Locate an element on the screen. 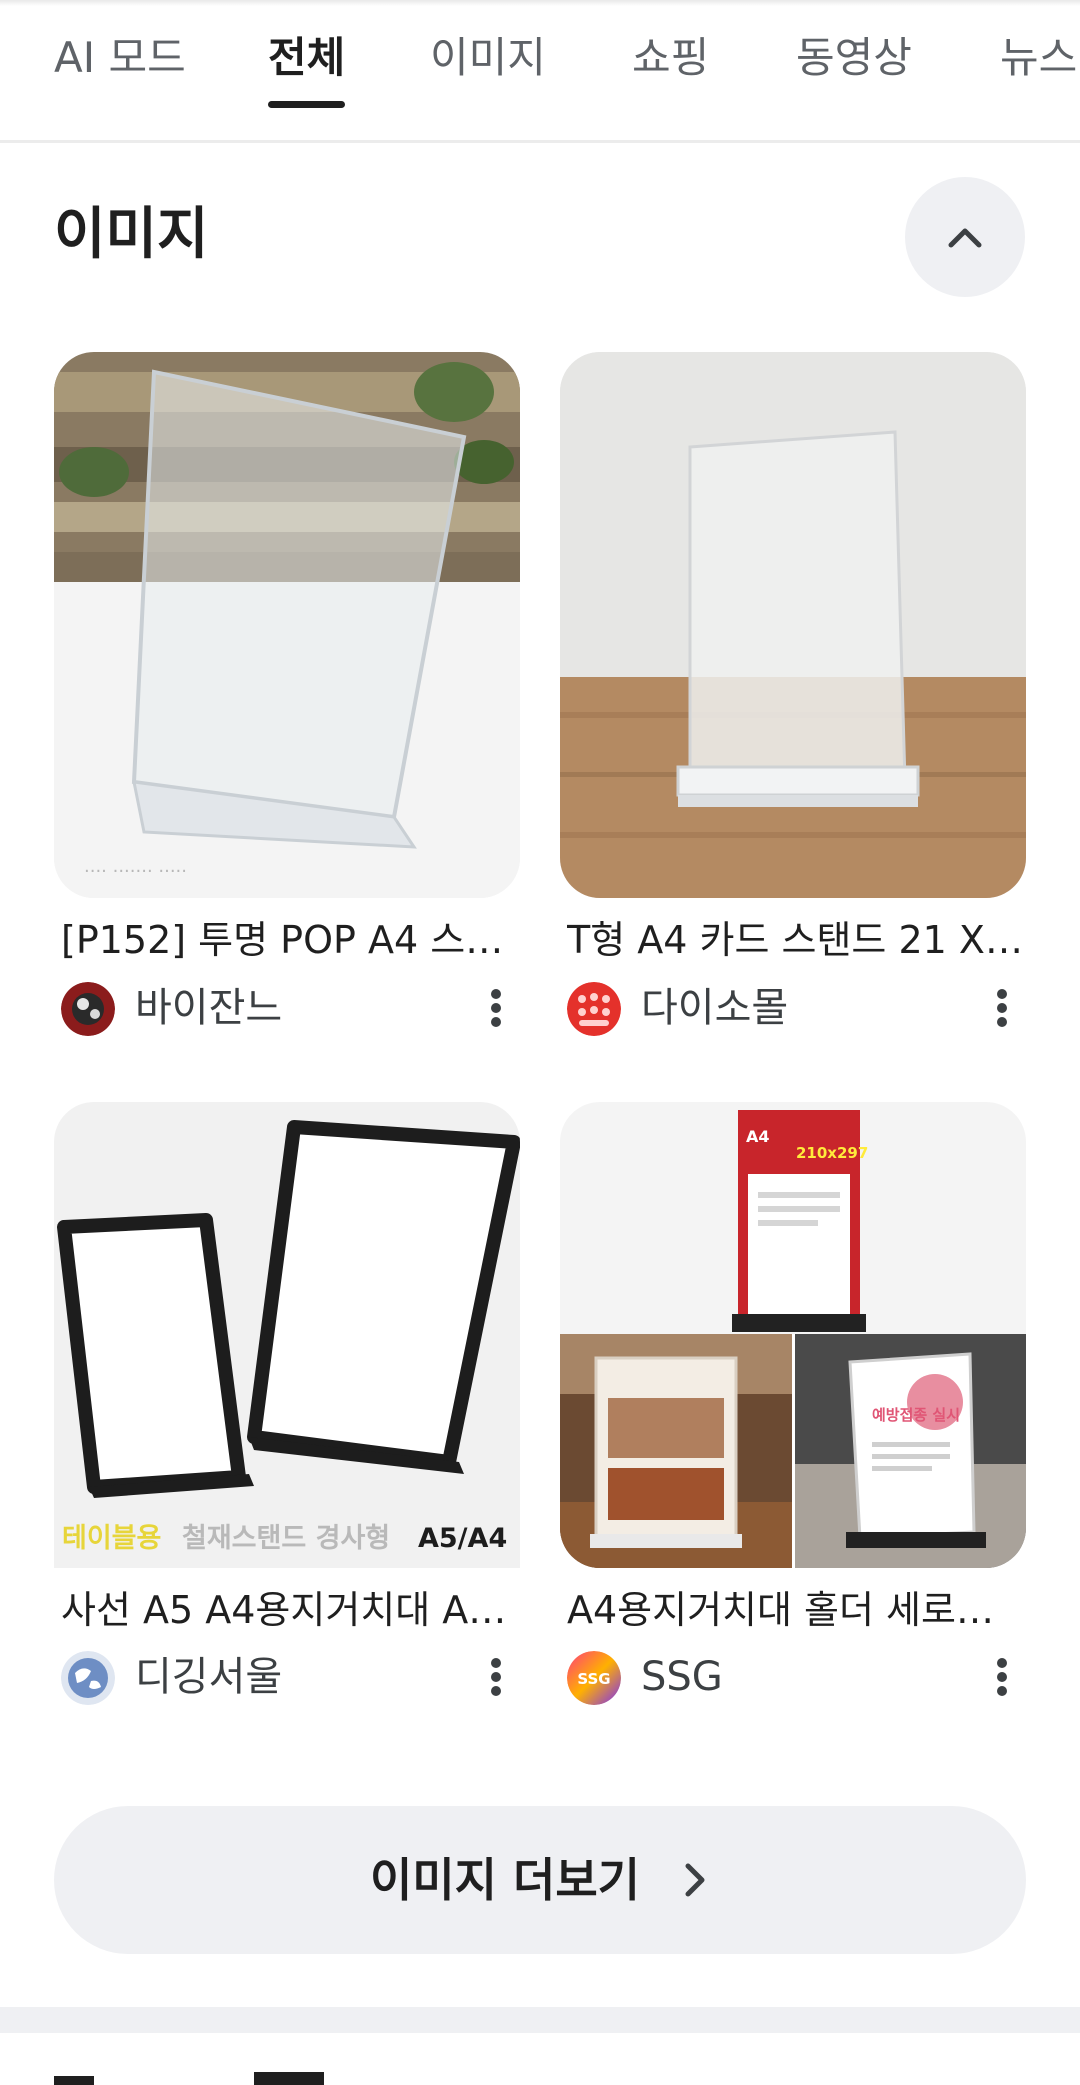  ssg-logo-text: SSG is located at coordinates (593, 1679).